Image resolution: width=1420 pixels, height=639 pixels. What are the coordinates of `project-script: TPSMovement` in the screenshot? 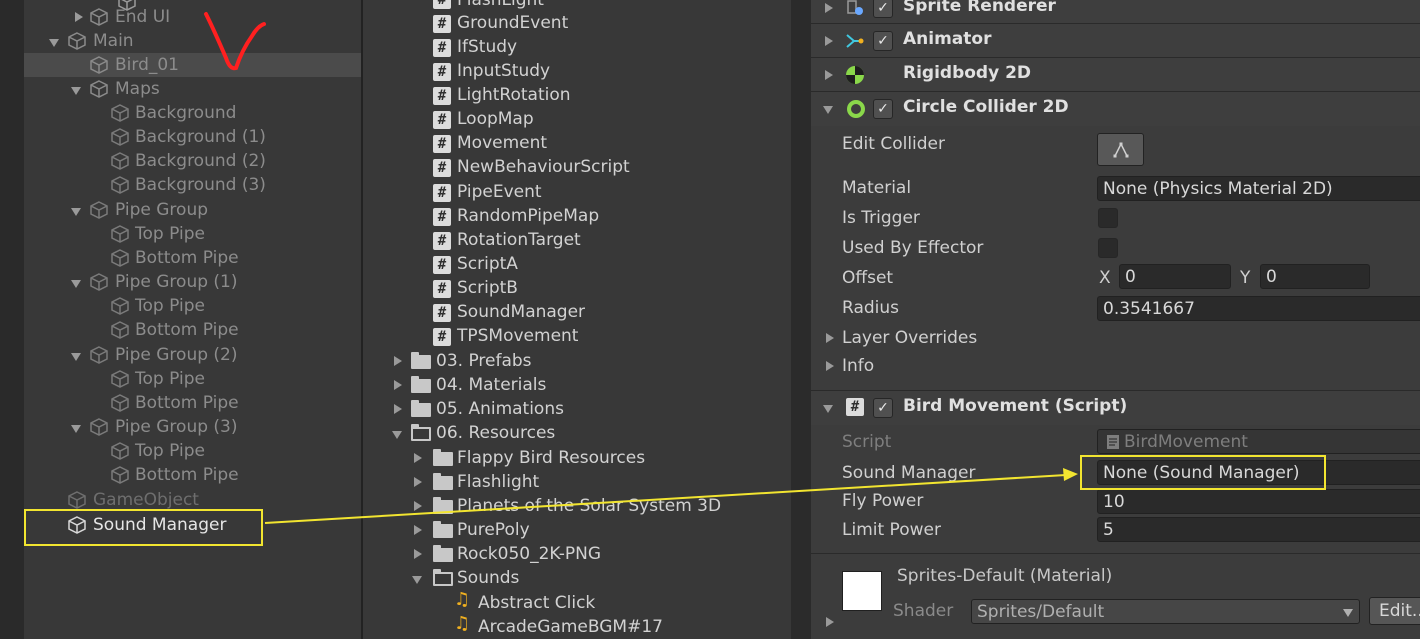 It's located at (517, 336).